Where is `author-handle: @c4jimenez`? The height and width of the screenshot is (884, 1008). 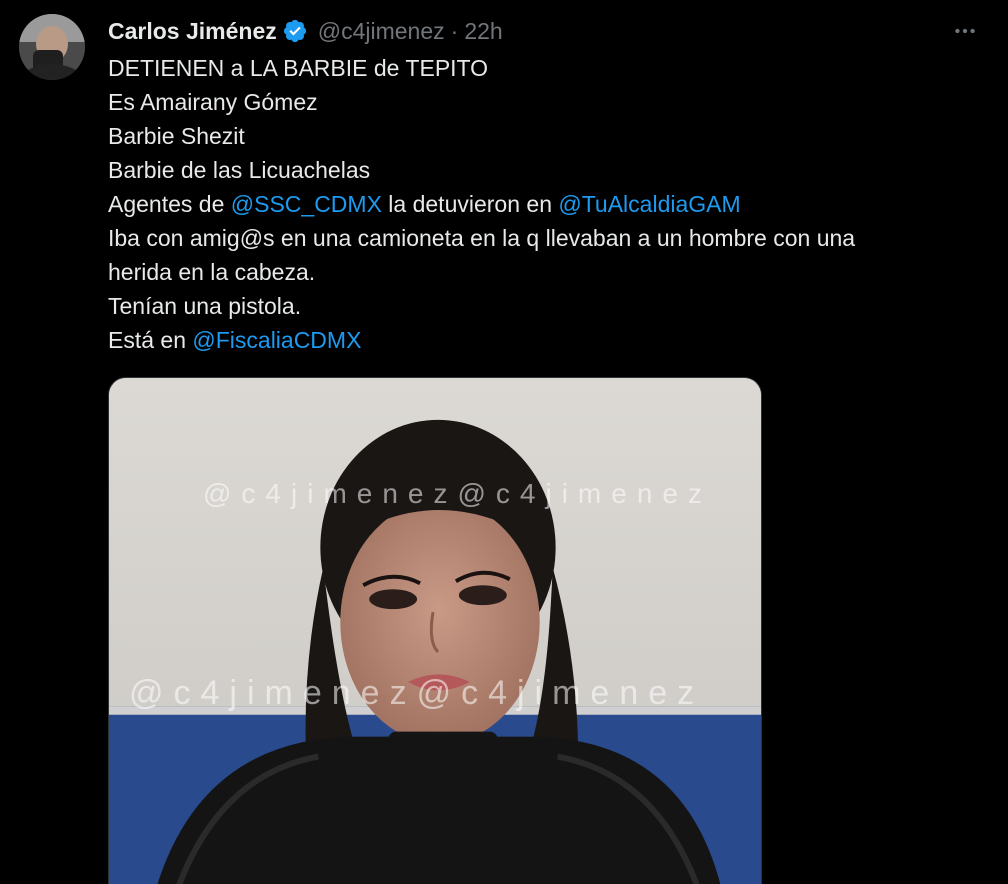
author-handle: @c4jimenez is located at coordinates (381, 31).